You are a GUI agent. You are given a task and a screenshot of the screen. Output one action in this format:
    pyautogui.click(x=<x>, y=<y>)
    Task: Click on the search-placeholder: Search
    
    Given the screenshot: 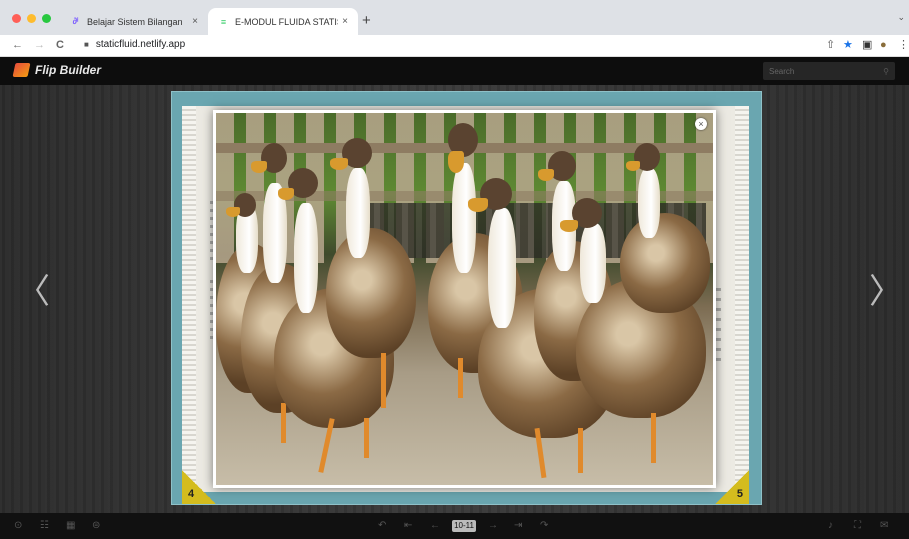 What is the action you would take?
    pyautogui.click(x=782, y=71)
    